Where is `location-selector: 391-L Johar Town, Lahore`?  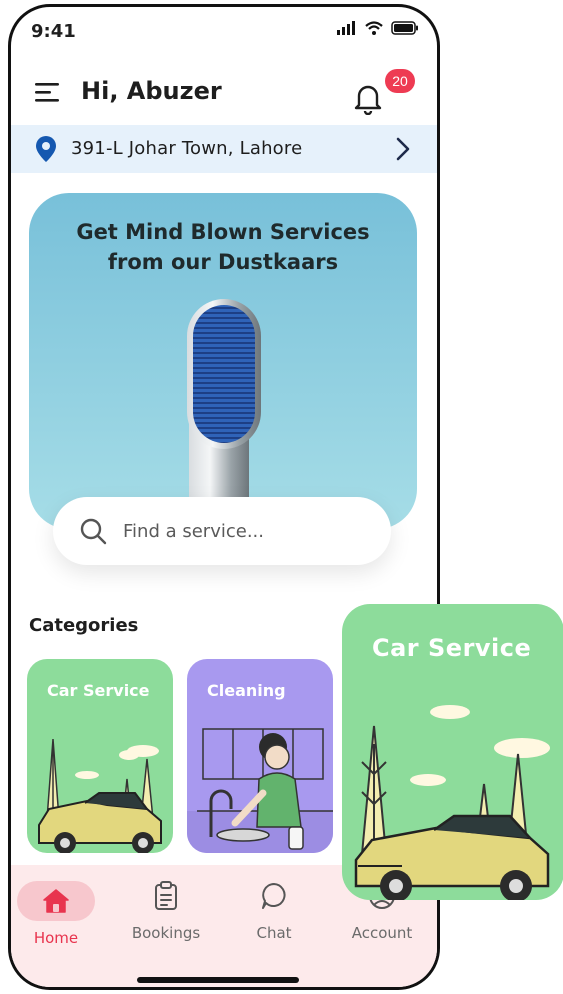
location-selector: 391-L Johar Town, Lahore is located at coordinates (224, 149).